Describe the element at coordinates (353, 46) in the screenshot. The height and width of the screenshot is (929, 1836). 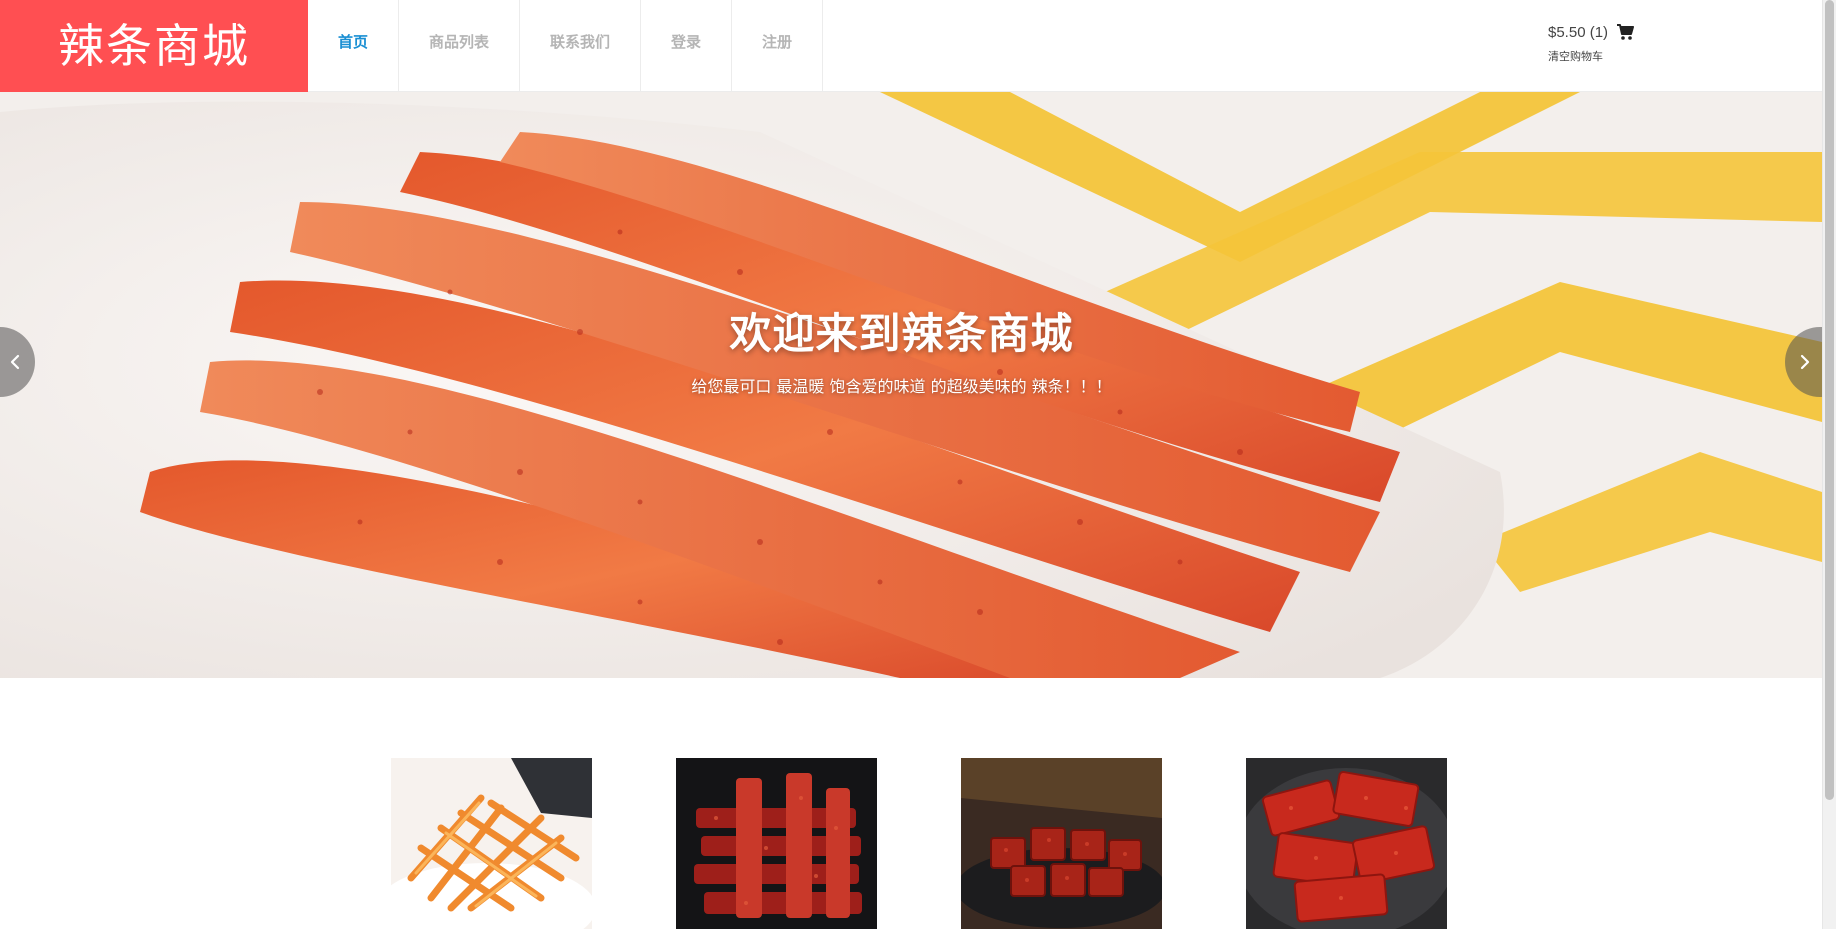
I see `nav-item-home: 首页` at that location.